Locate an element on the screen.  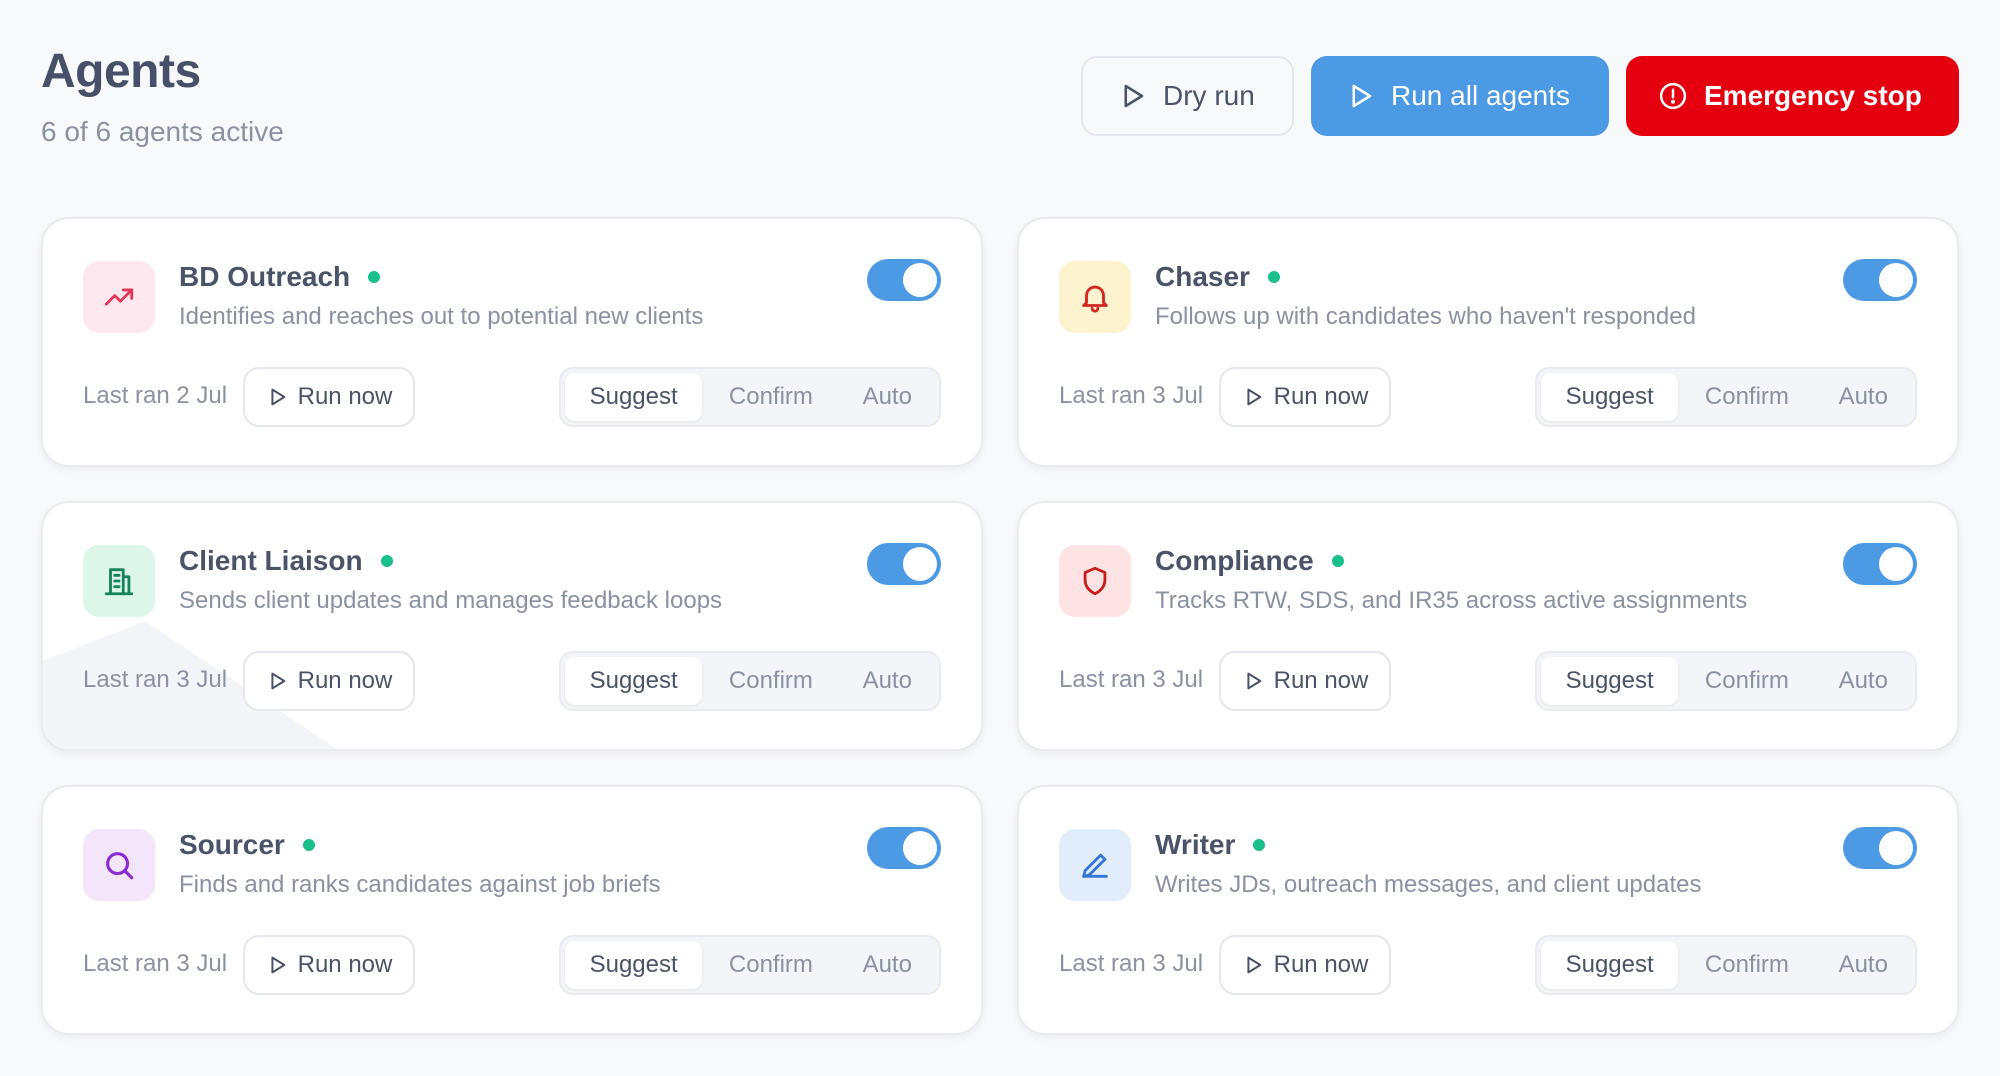
run-all-agents-label: Run all agents is located at coordinates (1481, 95).